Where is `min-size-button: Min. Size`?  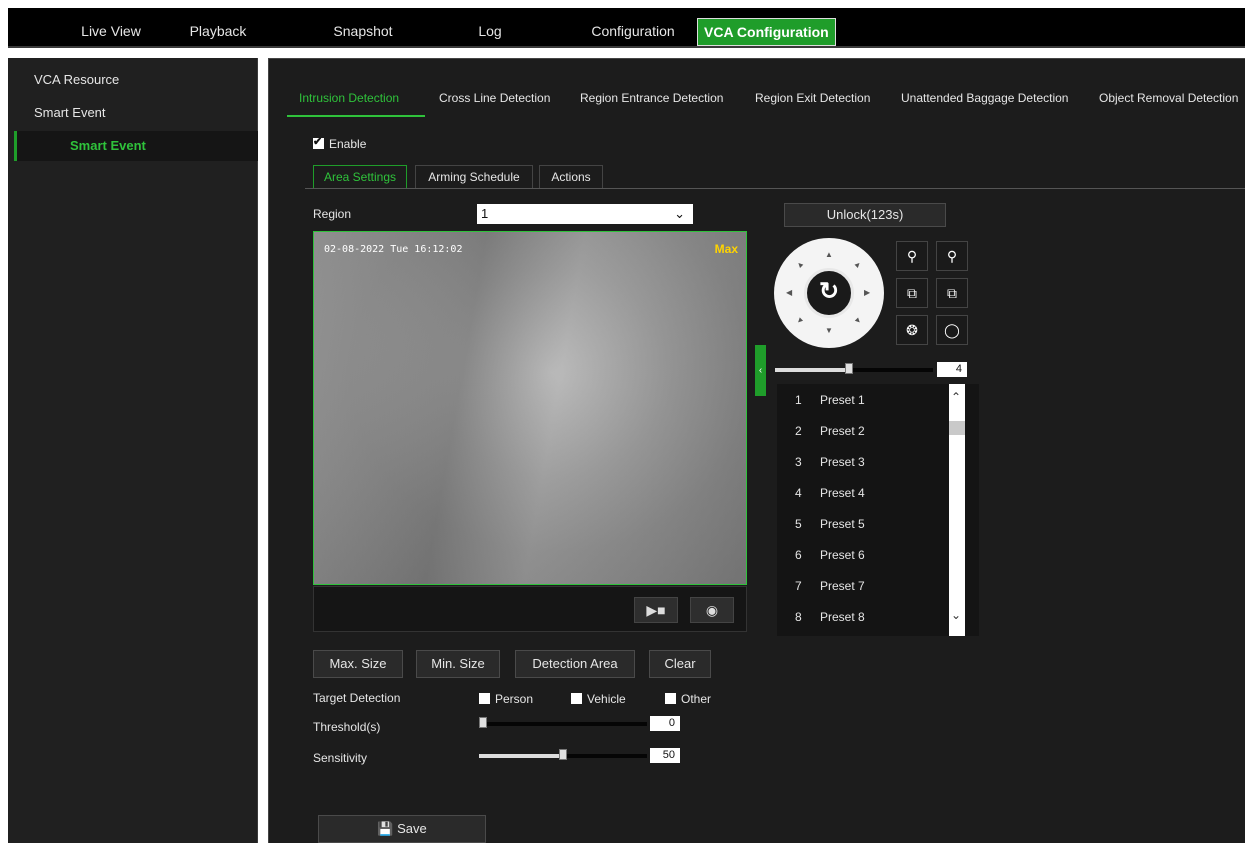 min-size-button: Min. Size is located at coordinates (458, 664).